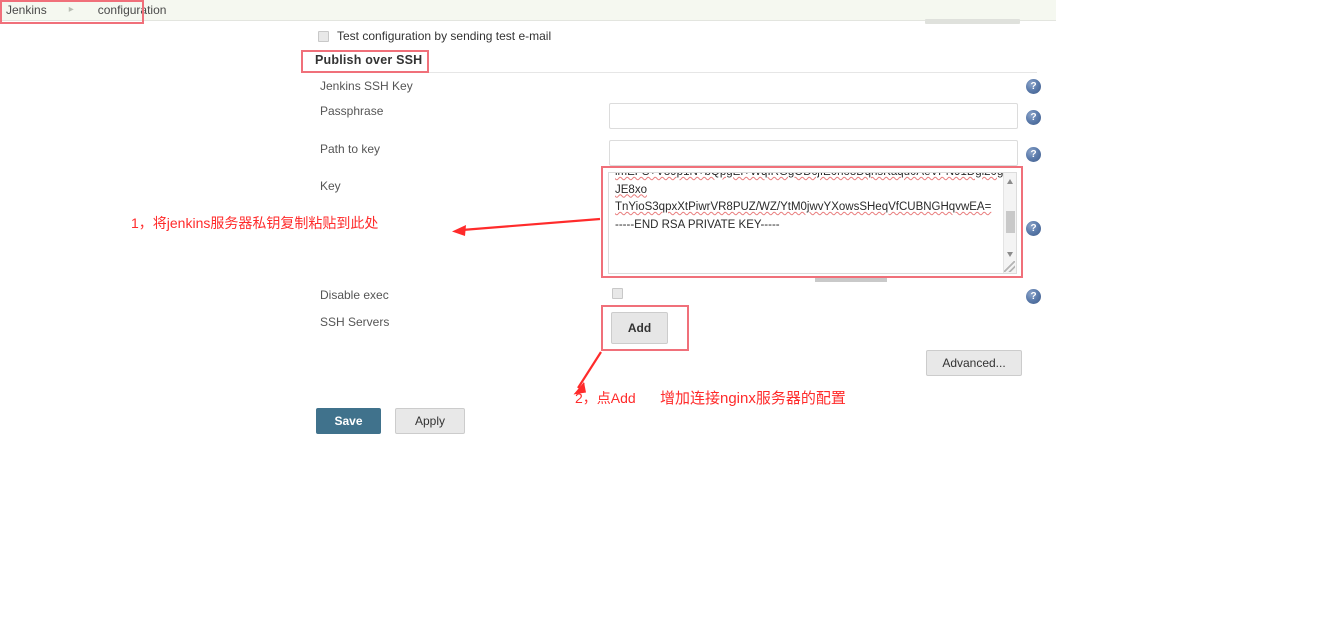 The width and height of the screenshot is (1337, 639). I want to click on annotation-text-3: 增加连接nginx服务器的配置, so click(753, 398).